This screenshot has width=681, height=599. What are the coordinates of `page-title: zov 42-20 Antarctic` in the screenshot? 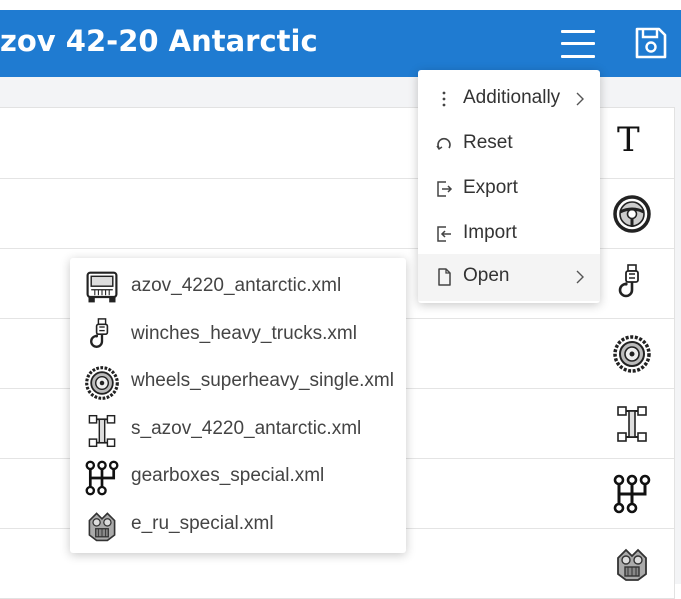 It's located at (159, 41).